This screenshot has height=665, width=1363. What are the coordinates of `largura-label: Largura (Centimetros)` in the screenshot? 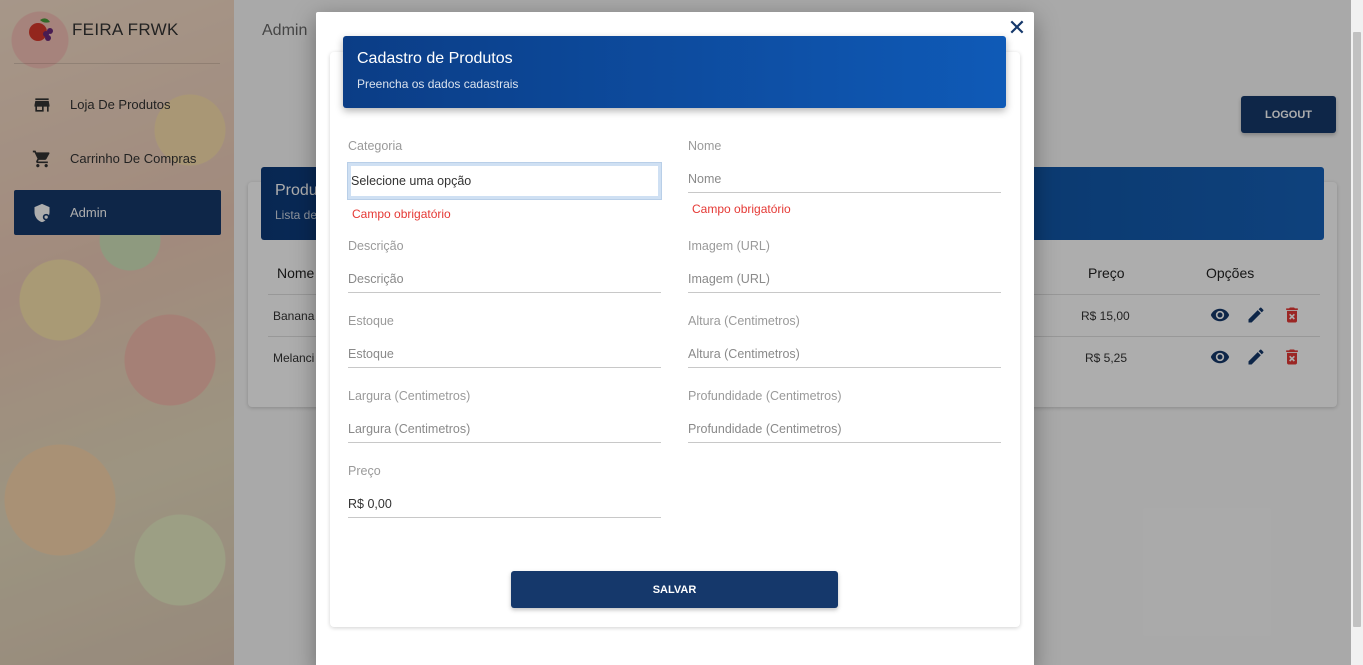 It's located at (409, 396).